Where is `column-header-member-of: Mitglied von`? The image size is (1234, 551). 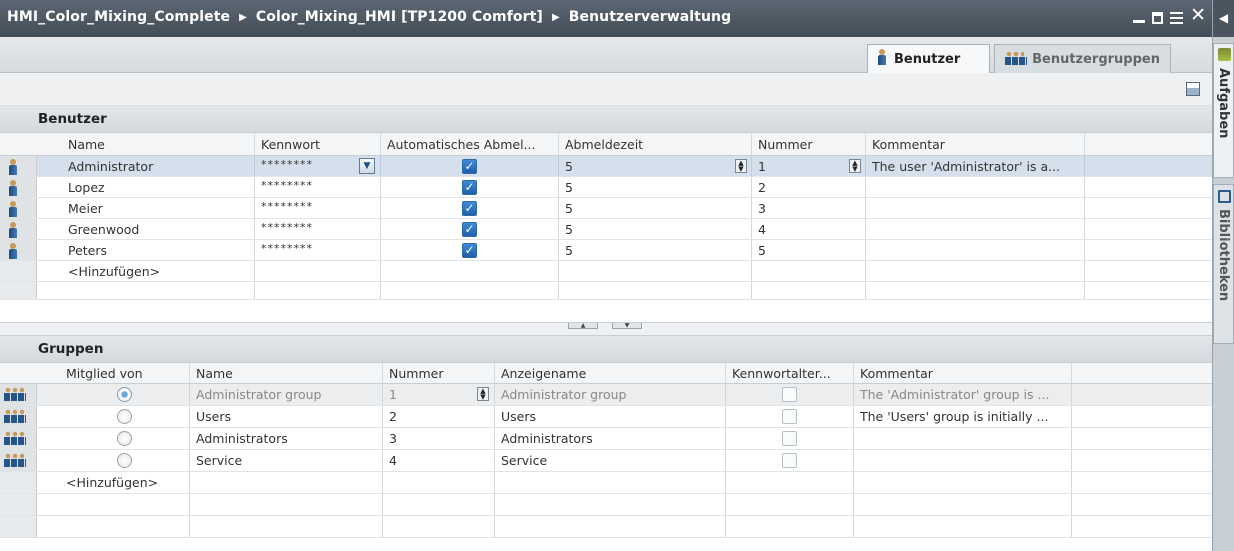
column-header-member-of: Mitglied von is located at coordinates (125, 373).